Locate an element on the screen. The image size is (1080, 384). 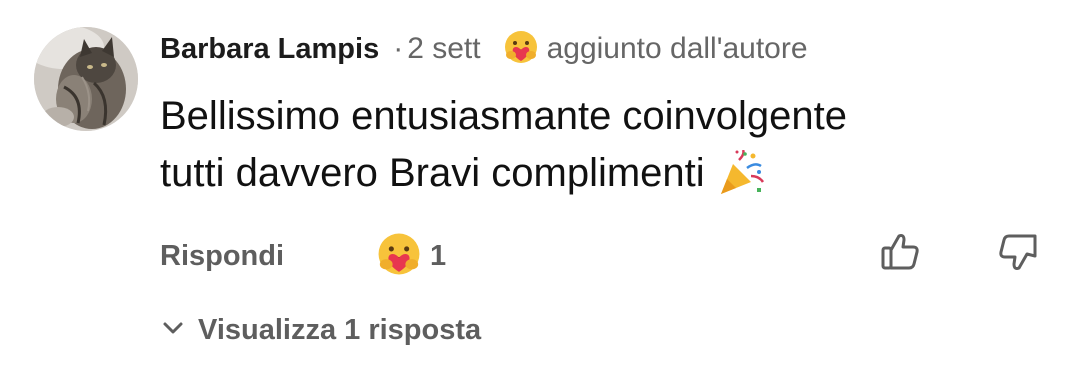
dislike-button is located at coordinates (1018, 254).